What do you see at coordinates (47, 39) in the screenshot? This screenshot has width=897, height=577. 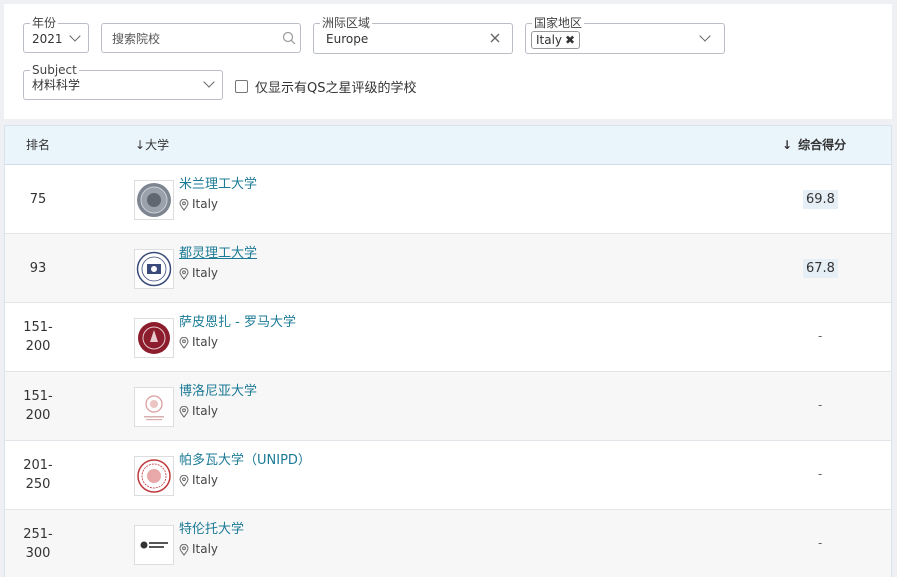 I see `year-value: 2021` at bounding box center [47, 39].